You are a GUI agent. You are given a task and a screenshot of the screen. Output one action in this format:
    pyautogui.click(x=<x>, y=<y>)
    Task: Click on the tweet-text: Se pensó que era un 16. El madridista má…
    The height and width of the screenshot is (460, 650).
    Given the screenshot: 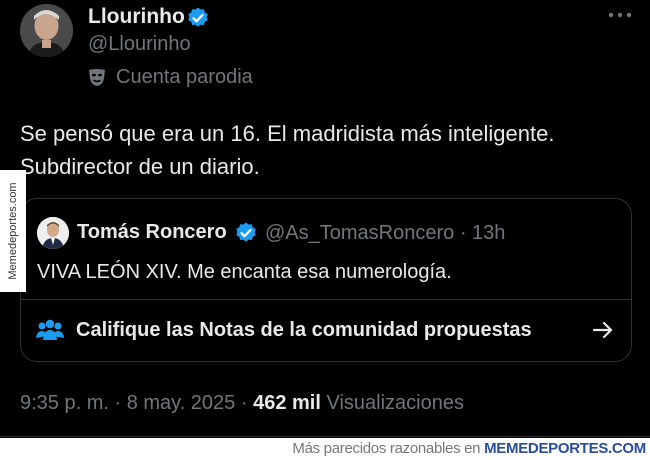 What is the action you would take?
    pyautogui.click(x=330, y=150)
    